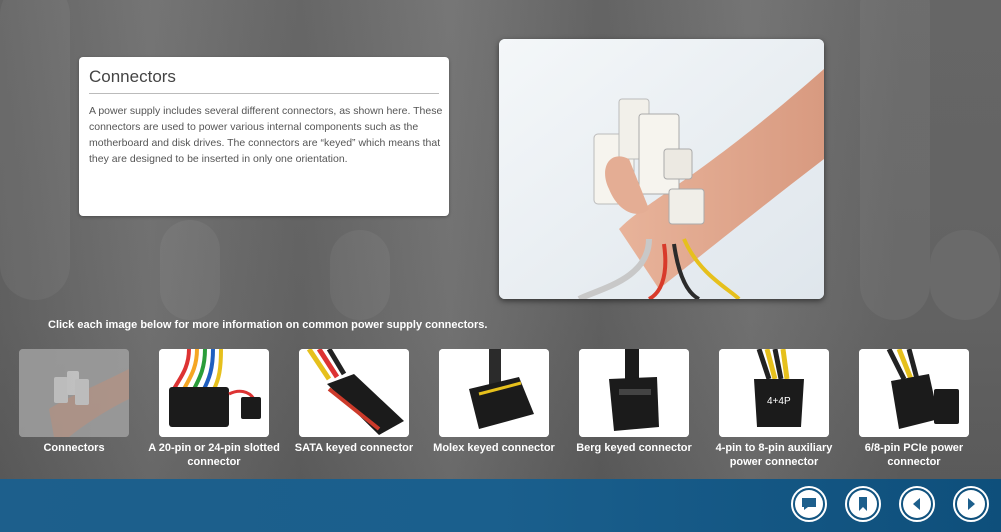 Image resolution: width=1001 pixels, height=532 pixels. I want to click on comment-button, so click(809, 504).